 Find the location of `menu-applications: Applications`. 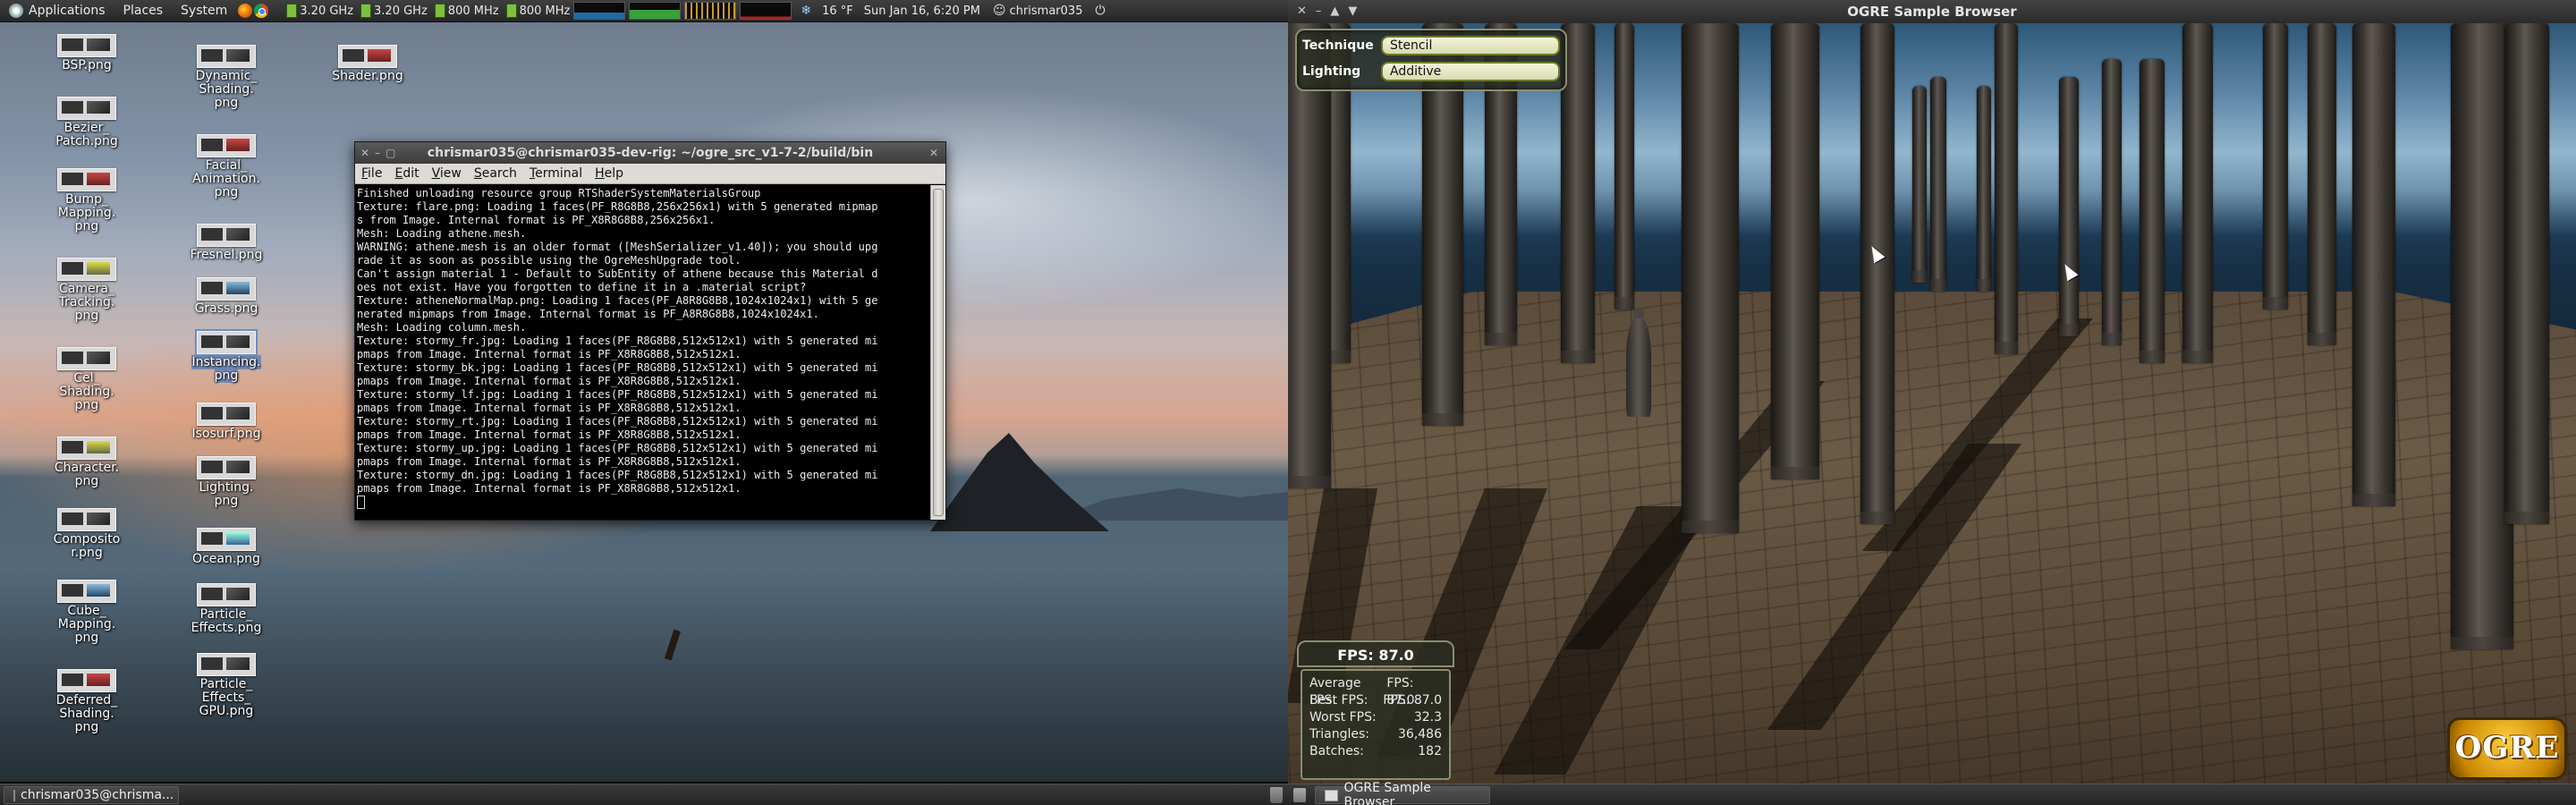

menu-applications: Applications is located at coordinates (57, 11).